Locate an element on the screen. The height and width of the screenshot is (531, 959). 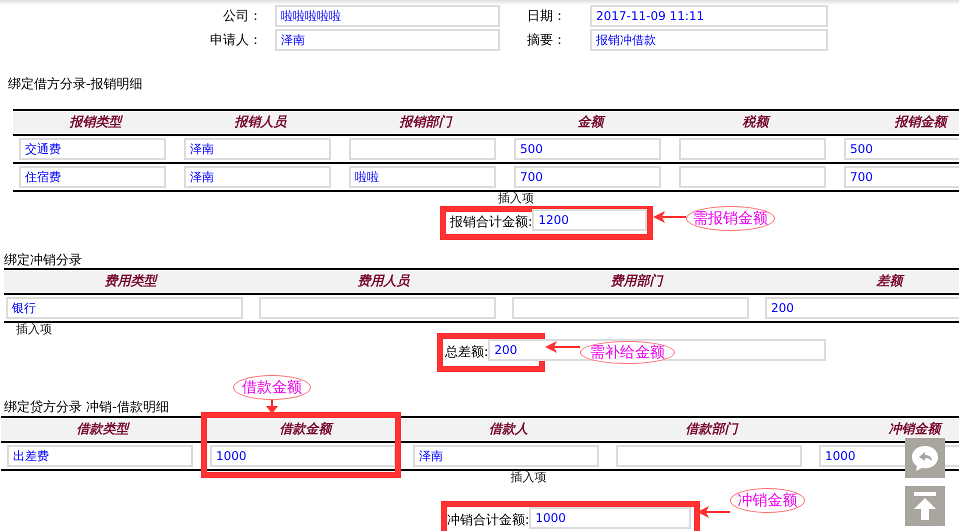
section-title: 绑定冲销分录 is located at coordinates (43, 260).